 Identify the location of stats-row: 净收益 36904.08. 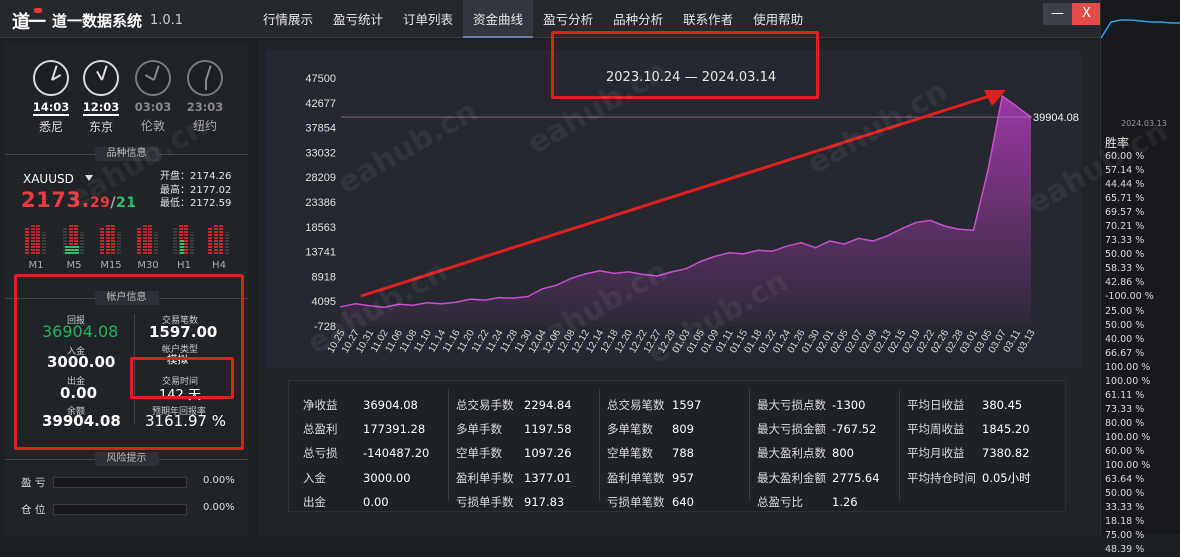
(378, 405).